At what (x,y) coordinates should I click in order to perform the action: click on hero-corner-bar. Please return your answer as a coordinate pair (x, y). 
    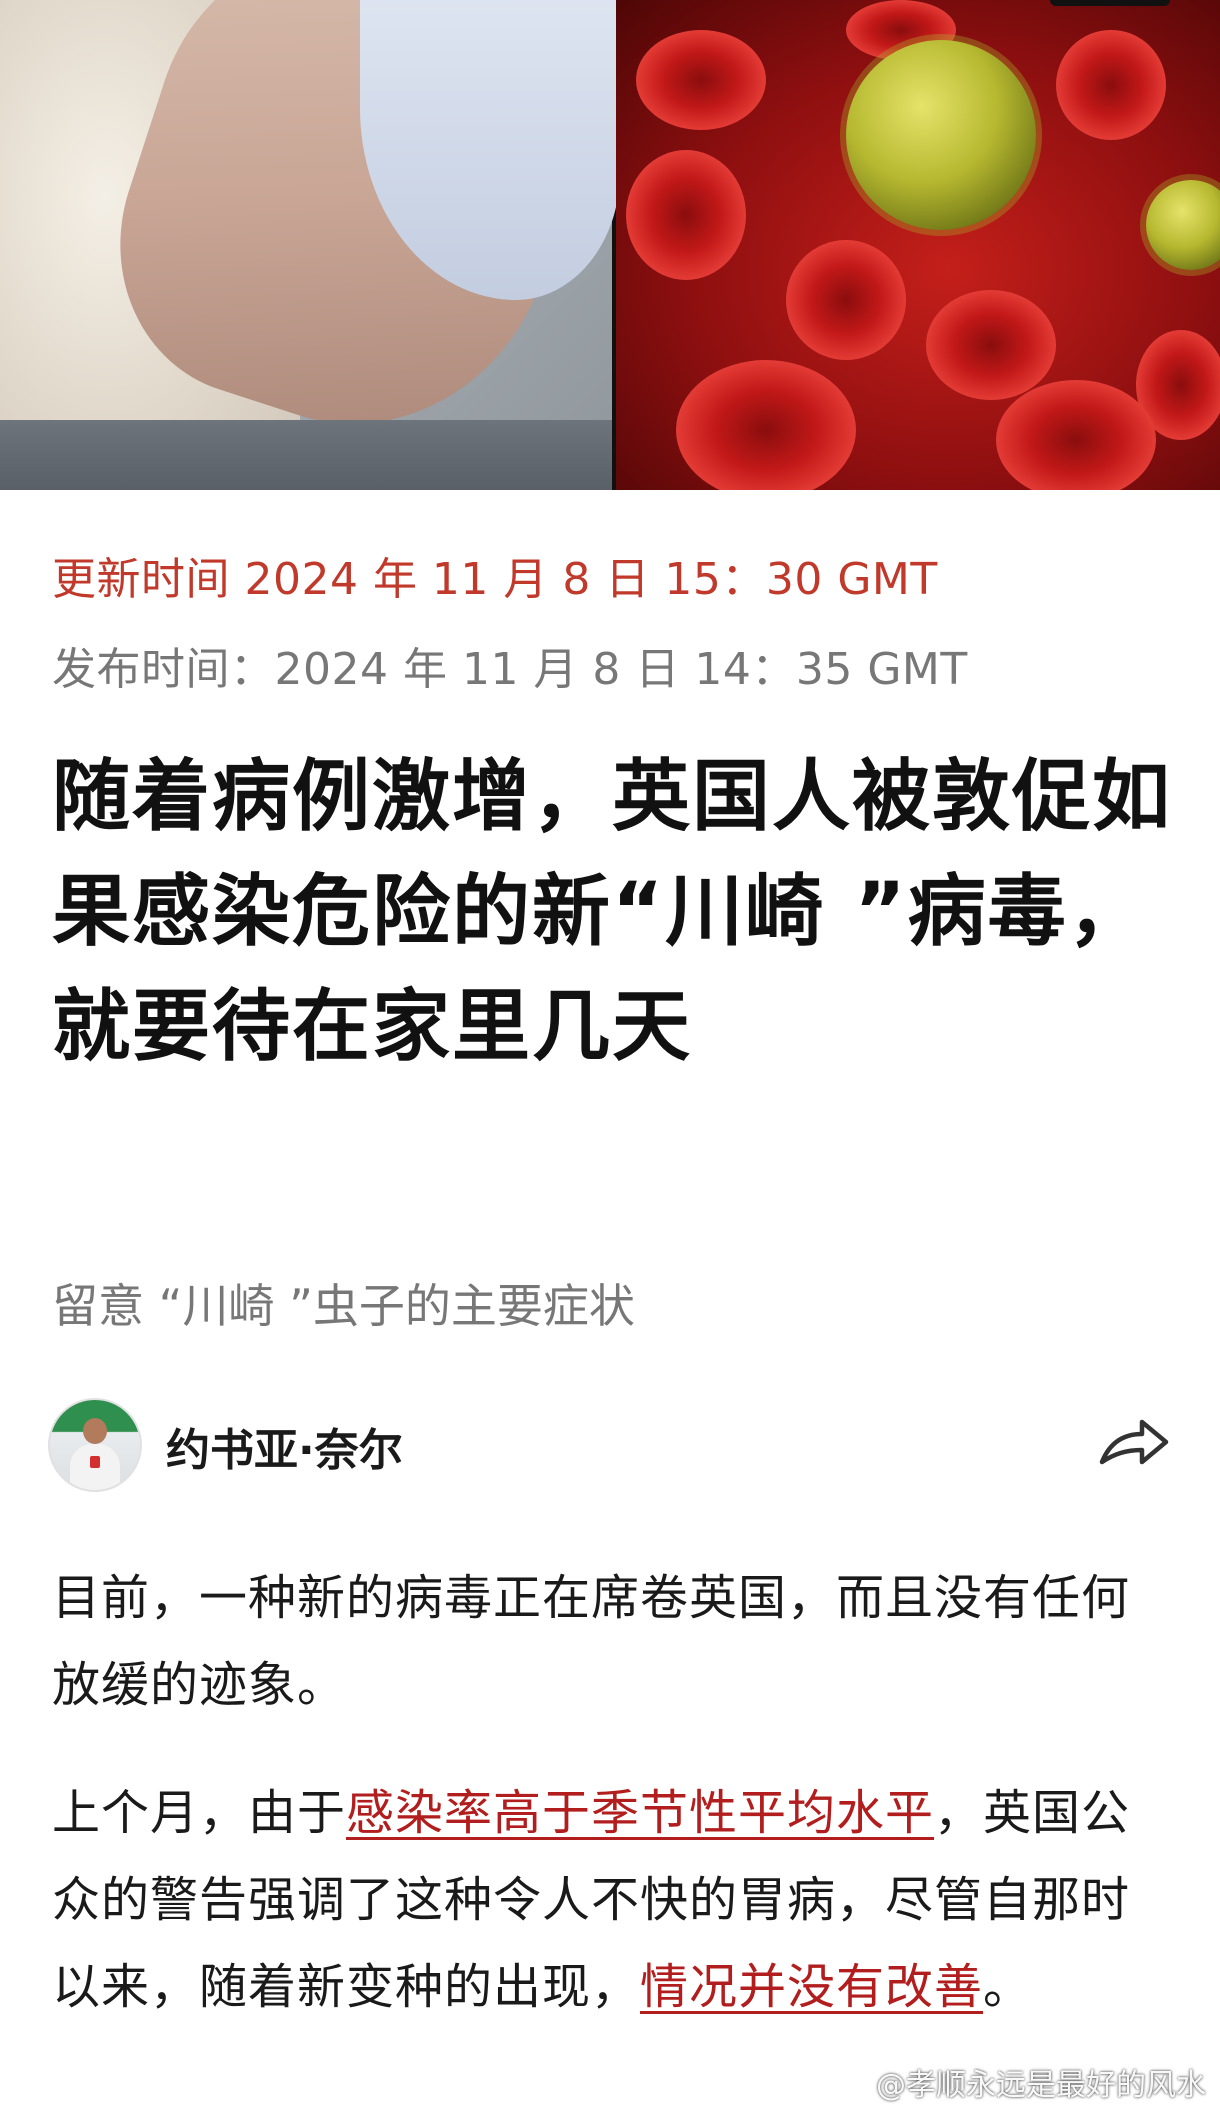
    Looking at the image, I should click on (1110, 3).